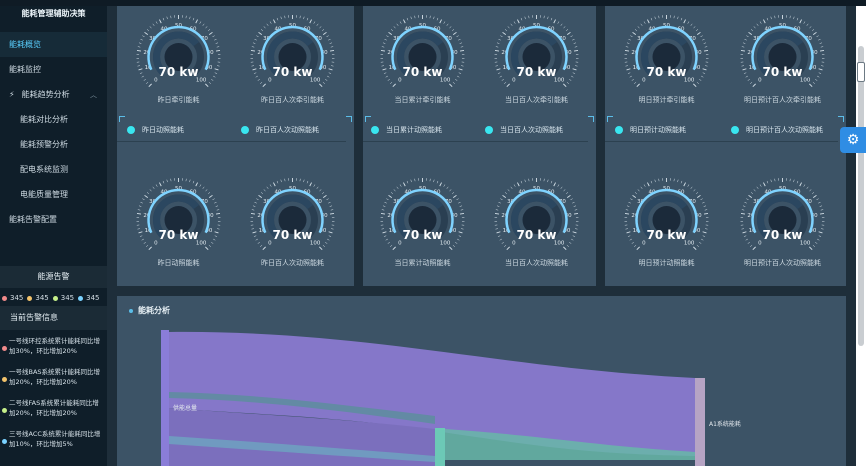  I want to click on nav-subitem-distribution: 配电系统监测, so click(53, 169).